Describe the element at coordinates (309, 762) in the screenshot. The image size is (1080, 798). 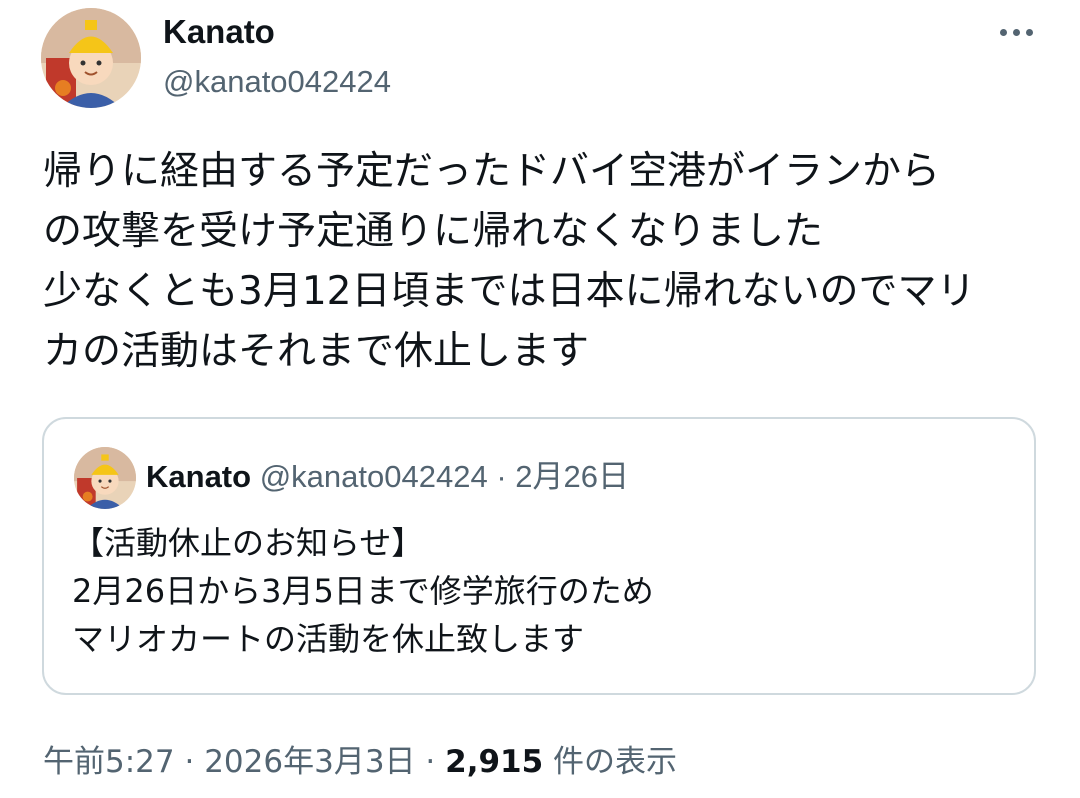
I see `tweet-date: 2026年3月3日` at that location.